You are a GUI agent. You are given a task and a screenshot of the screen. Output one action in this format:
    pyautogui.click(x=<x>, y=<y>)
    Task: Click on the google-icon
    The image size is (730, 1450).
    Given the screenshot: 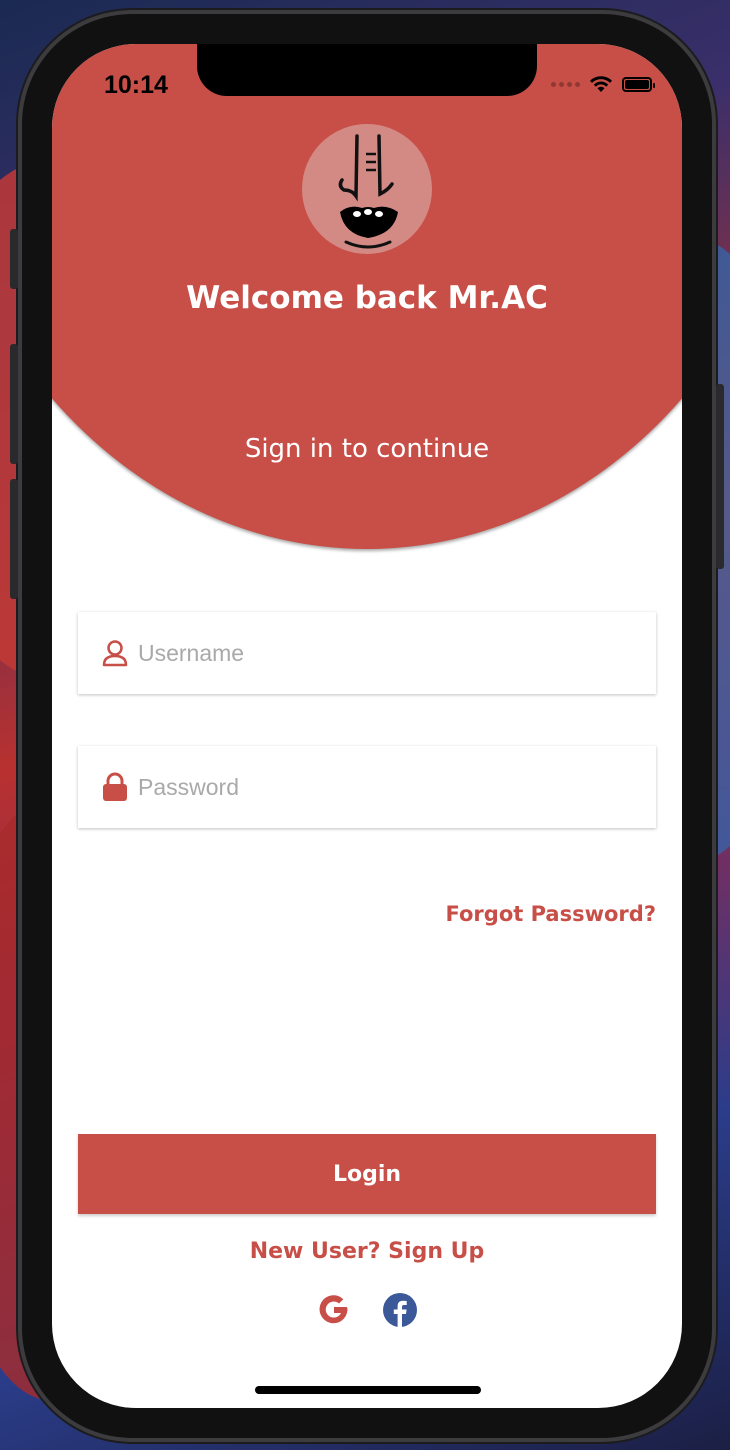 What is the action you would take?
    pyautogui.click(x=334, y=1310)
    